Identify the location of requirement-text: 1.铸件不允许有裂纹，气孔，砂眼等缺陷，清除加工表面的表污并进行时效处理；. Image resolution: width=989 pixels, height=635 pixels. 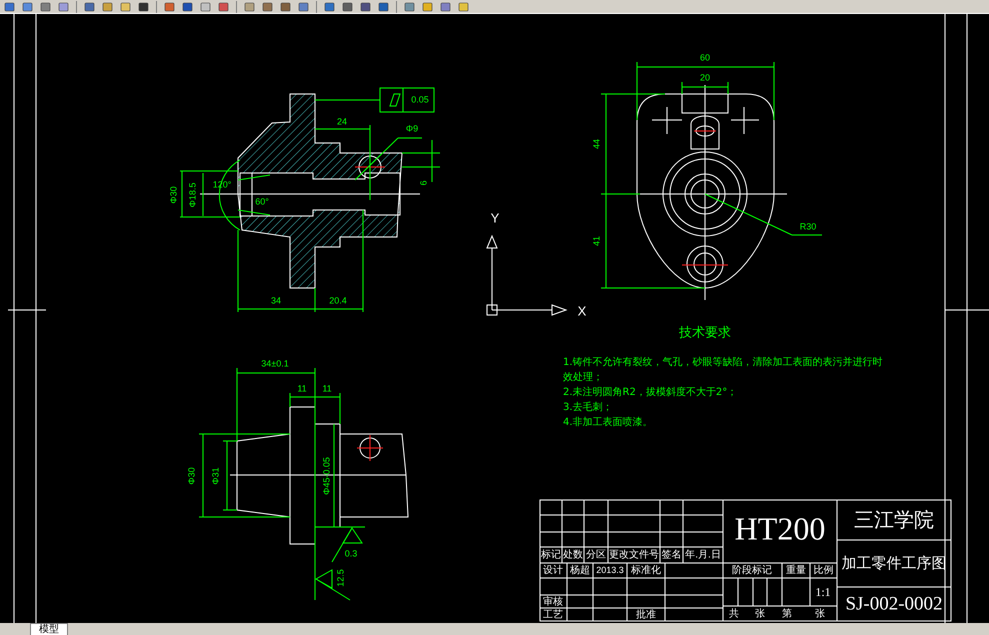
(723, 370).